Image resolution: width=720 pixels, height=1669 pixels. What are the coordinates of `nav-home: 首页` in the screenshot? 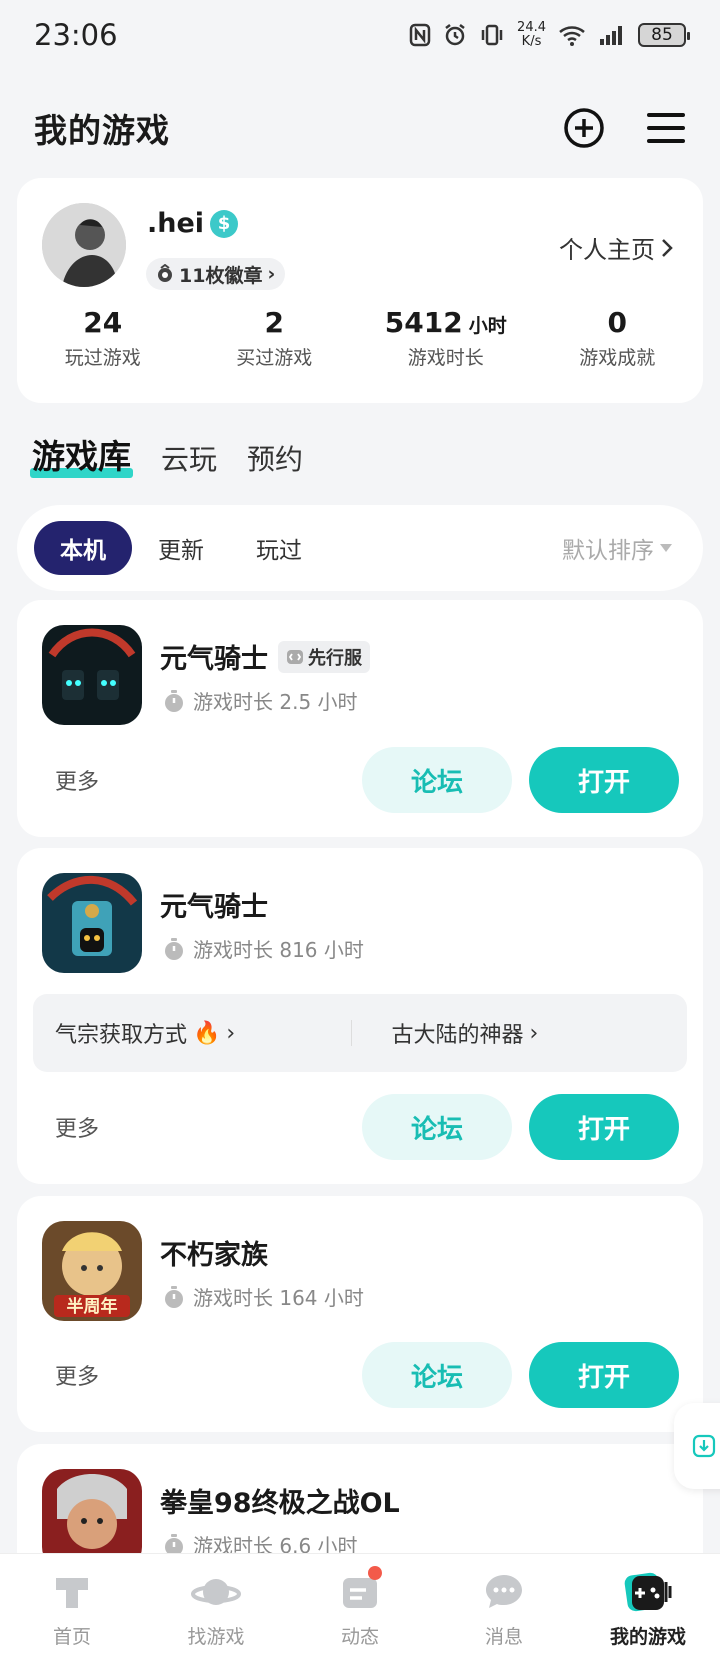 It's located at (72, 1611).